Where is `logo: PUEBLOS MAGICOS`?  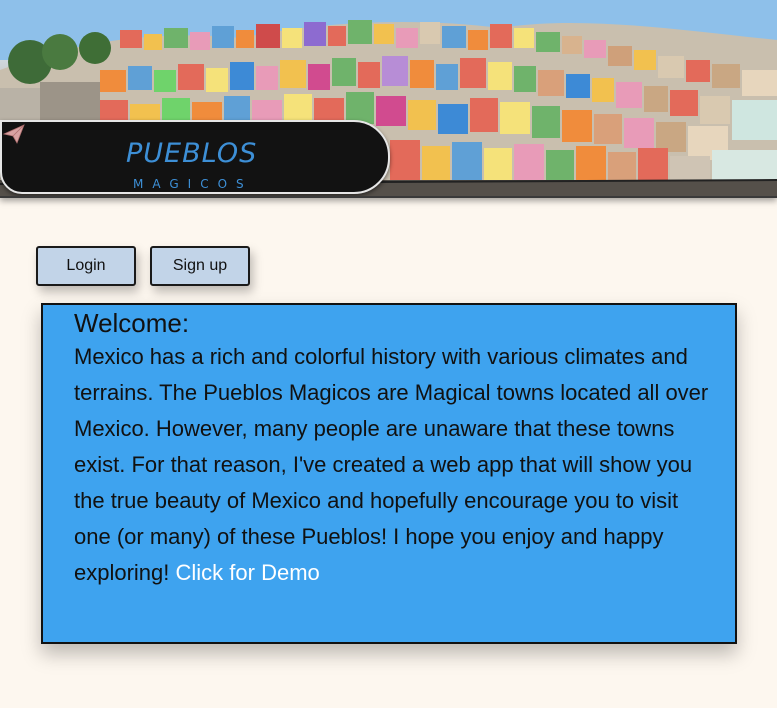 logo: PUEBLOS MAGICOS is located at coordinates (195, 157).